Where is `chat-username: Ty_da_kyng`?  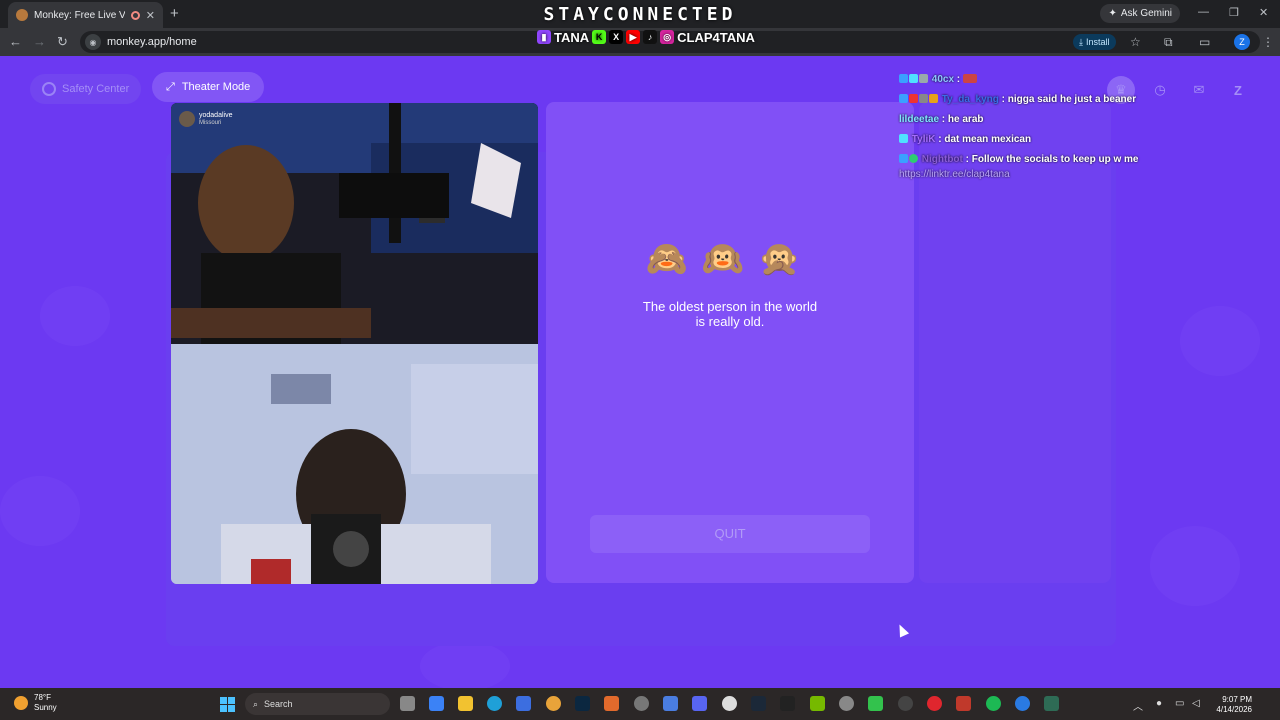 chat-username: Ty_da_kyng is located at coordinates (970, 99).